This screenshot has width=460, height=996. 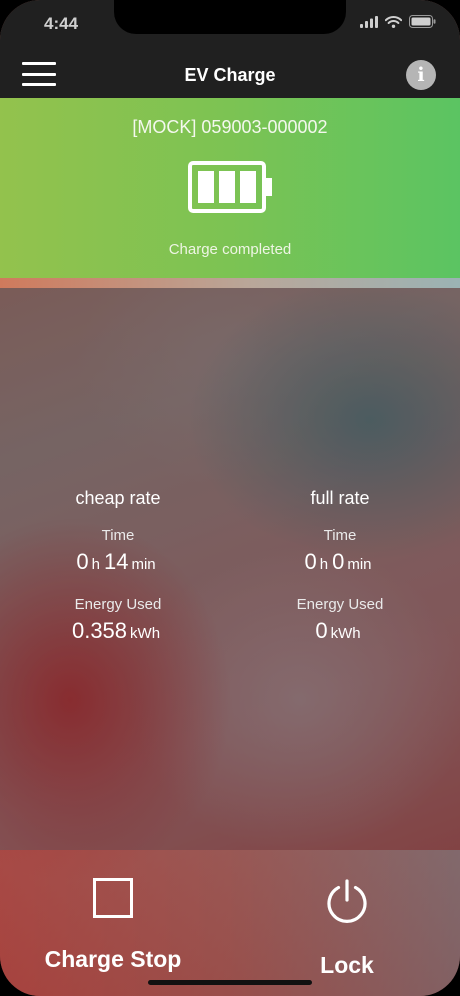 I want to click on charge-stop-button: Charge Stop, so click(x=113, y=937).